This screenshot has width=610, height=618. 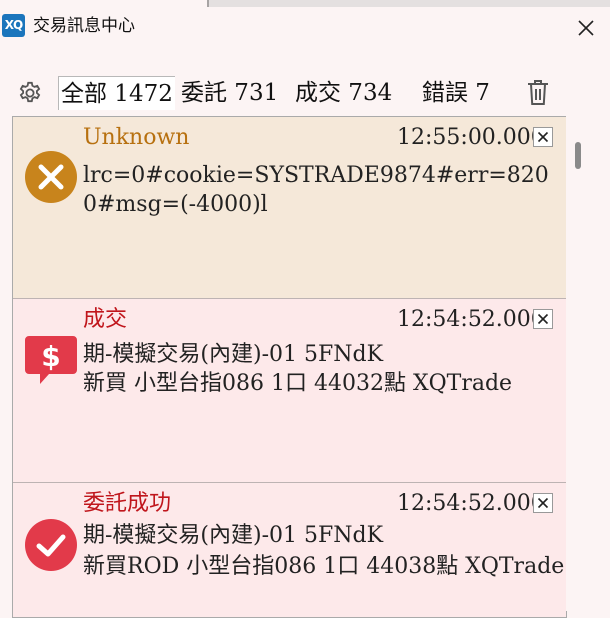 What do you see at coordinates (538, 93) in the screenshot?
I see `trash-icon` at bounding box center [538, 93].